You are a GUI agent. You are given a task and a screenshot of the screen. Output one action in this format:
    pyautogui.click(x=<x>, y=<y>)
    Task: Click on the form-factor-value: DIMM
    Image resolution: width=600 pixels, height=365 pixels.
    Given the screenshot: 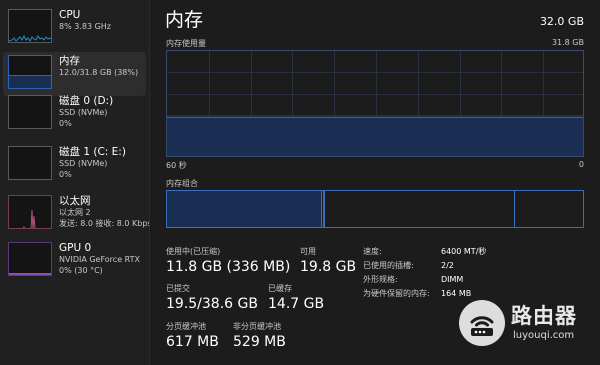 What is the action you would take?
    pyautogui.click(x=452, y=279)
    